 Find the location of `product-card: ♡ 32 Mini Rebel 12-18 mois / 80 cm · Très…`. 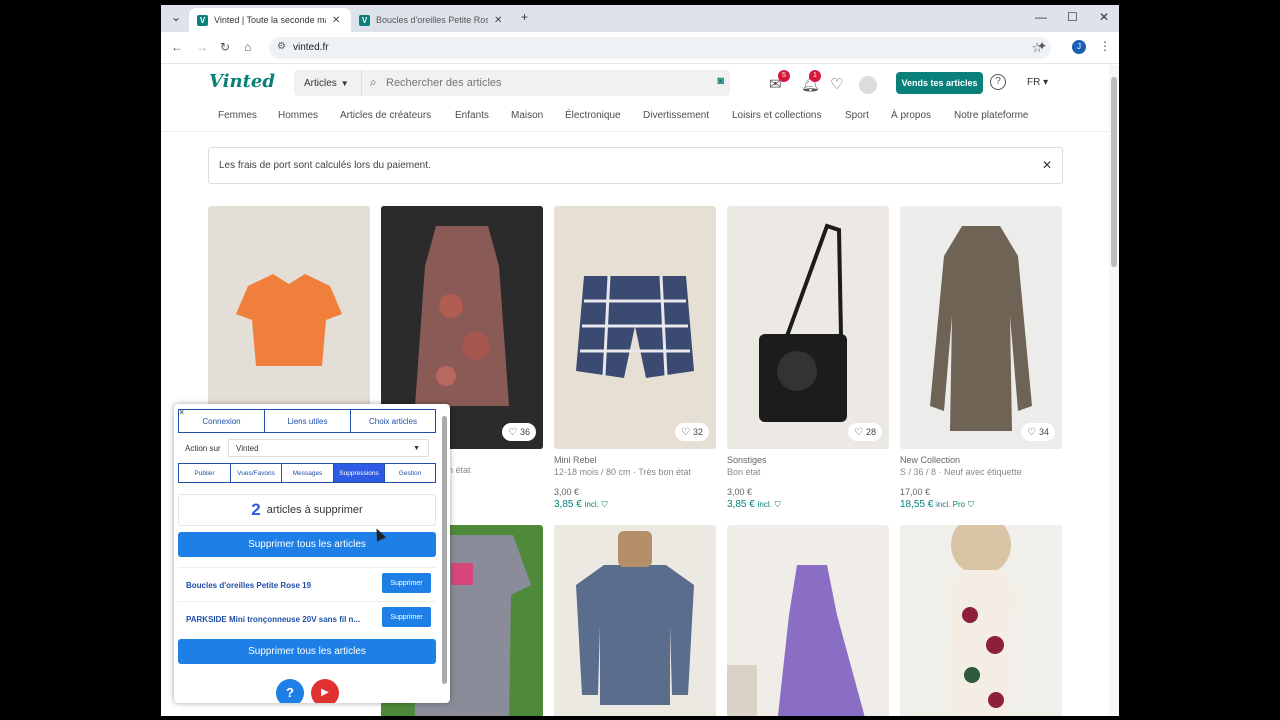

product-card: ♡ 32 Mini Rebel 12-18 mois / 80 cm · Très… is located at coordinates (635, 358).